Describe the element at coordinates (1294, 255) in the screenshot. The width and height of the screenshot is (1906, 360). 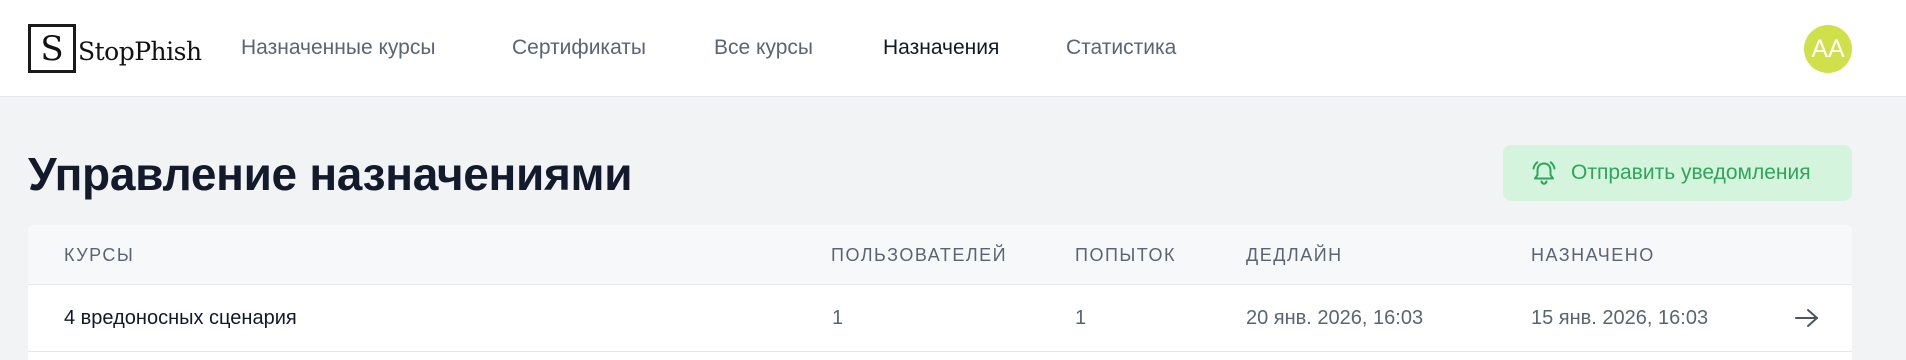
I see `column-header-deadline: ДЕДЛАЙН` at that location.